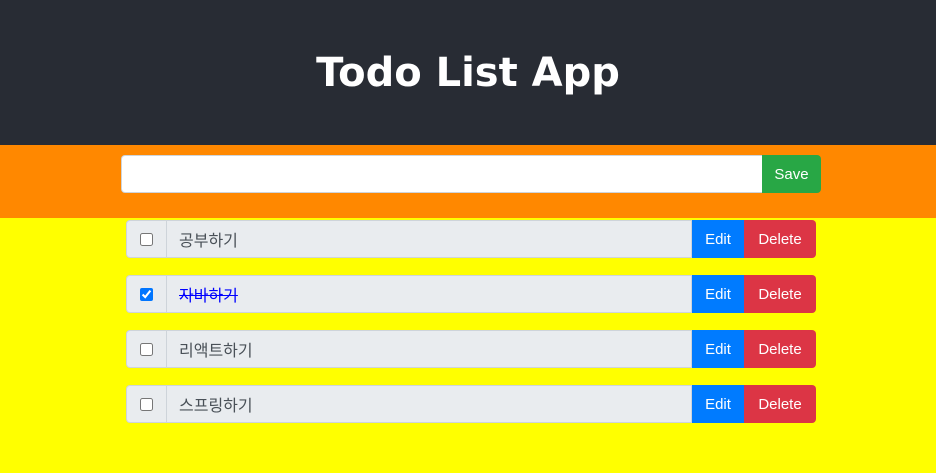  Describe the element at coordinates (429, 404) in the screenshot. I see `todo-text: 스프링하기` at that location.